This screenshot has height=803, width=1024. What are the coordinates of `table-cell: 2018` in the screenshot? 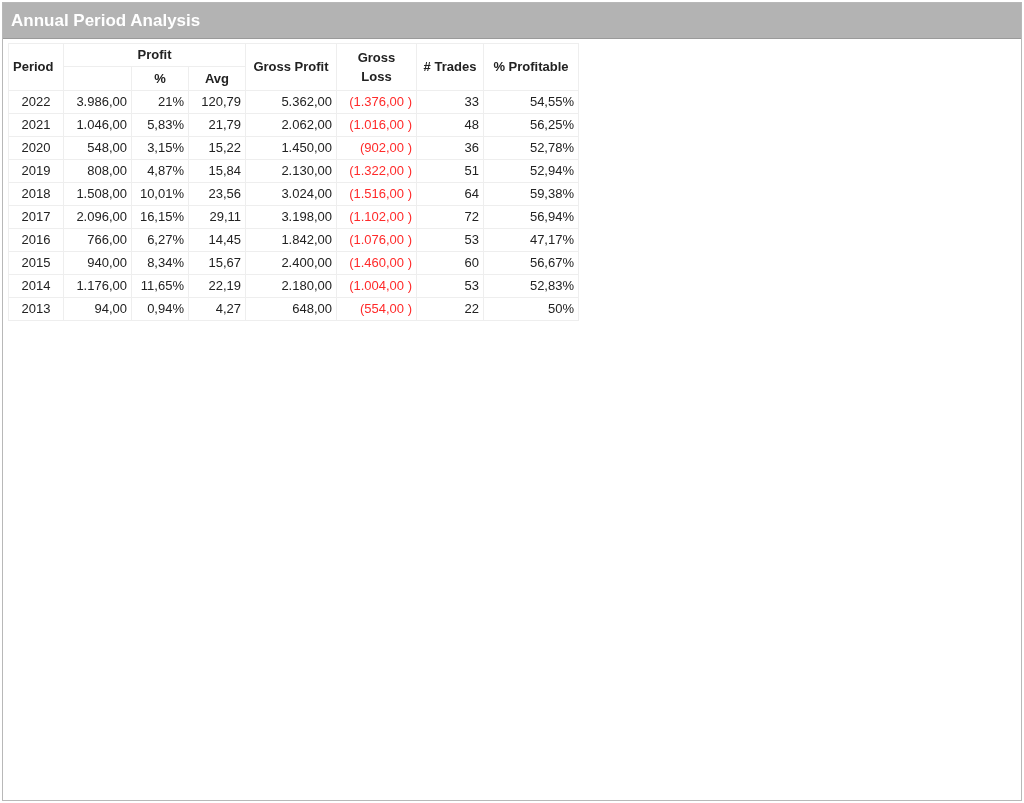 It's located at (36, 194).